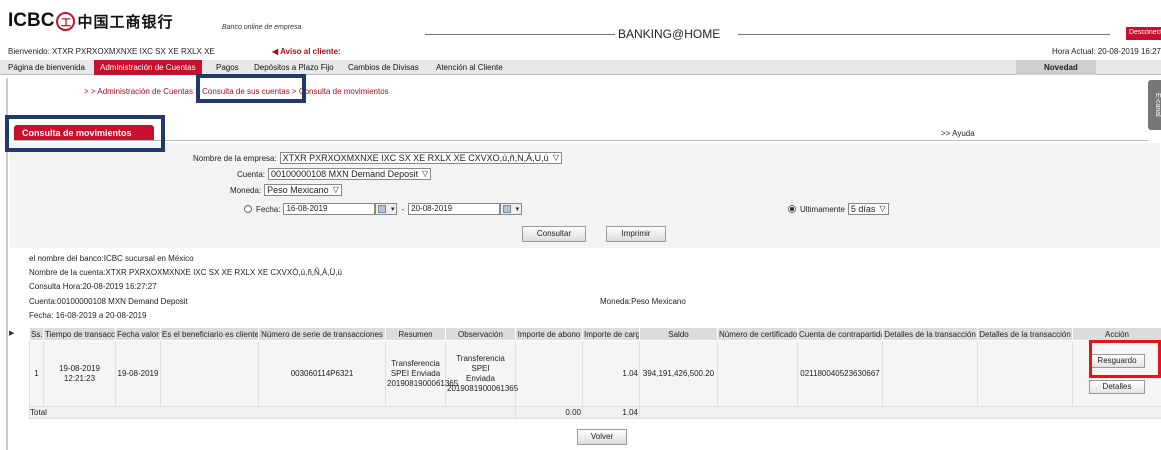 The height and width of the screenshot is (450, 1161). Describe the element at coordinates (268, 209) in the screenshot. I see `date-label: Fecha:` at that location.